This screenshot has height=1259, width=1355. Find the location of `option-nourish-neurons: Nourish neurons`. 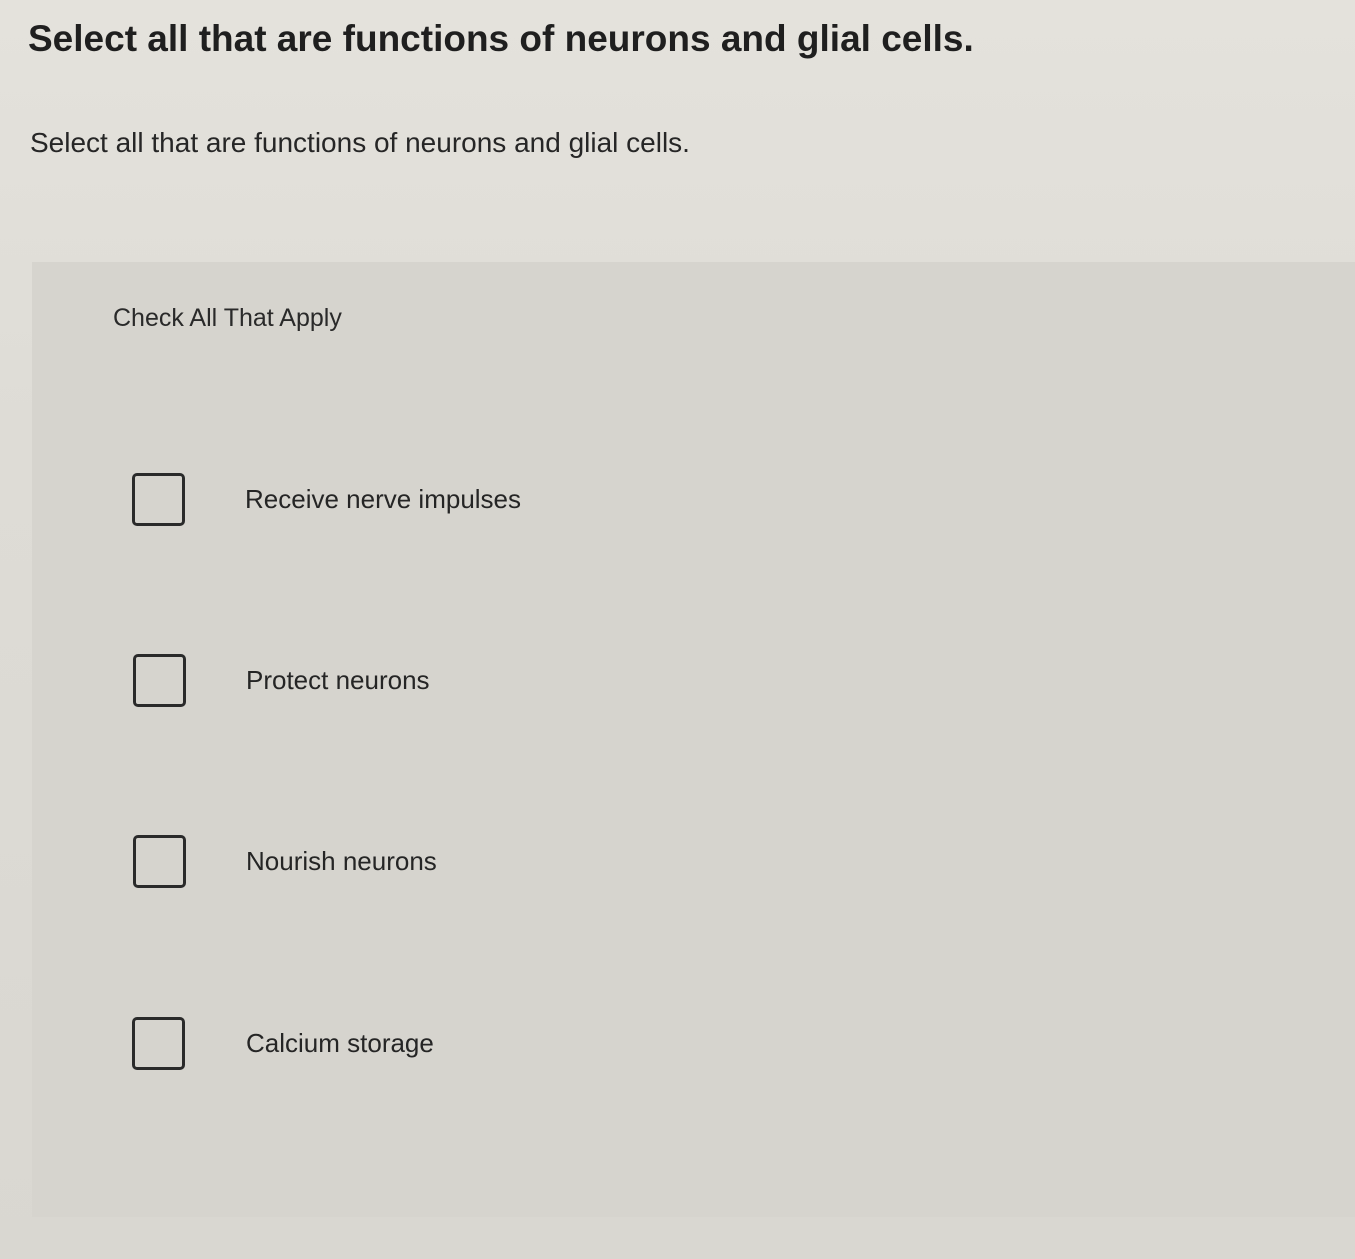

option-nourish-neurons: Nourish neurons is located at coordinates (718, 861).